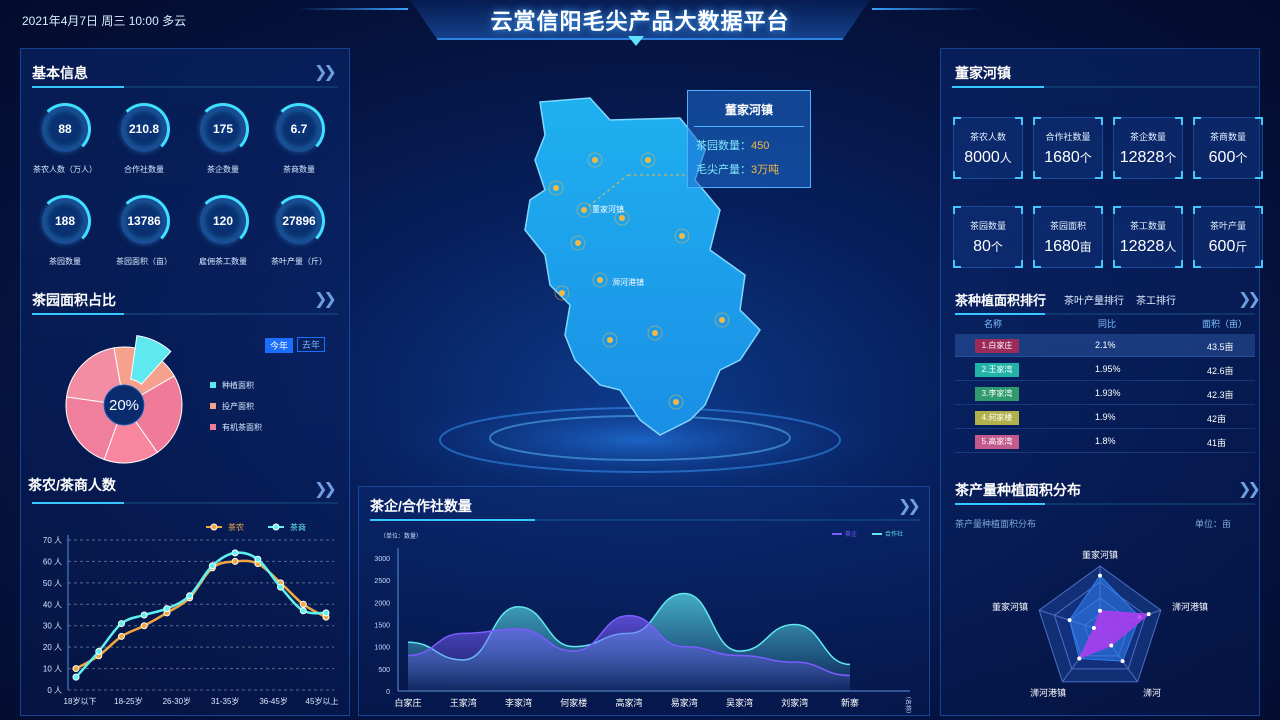 Image resolution: width=1280 pixels, height=720 pixels. What do you see at coordinates (1105, 345) in the screenshot?
I see `table-row: 1.白家庄 2.1% 43.5亩` at bounding box center [1105, 345].